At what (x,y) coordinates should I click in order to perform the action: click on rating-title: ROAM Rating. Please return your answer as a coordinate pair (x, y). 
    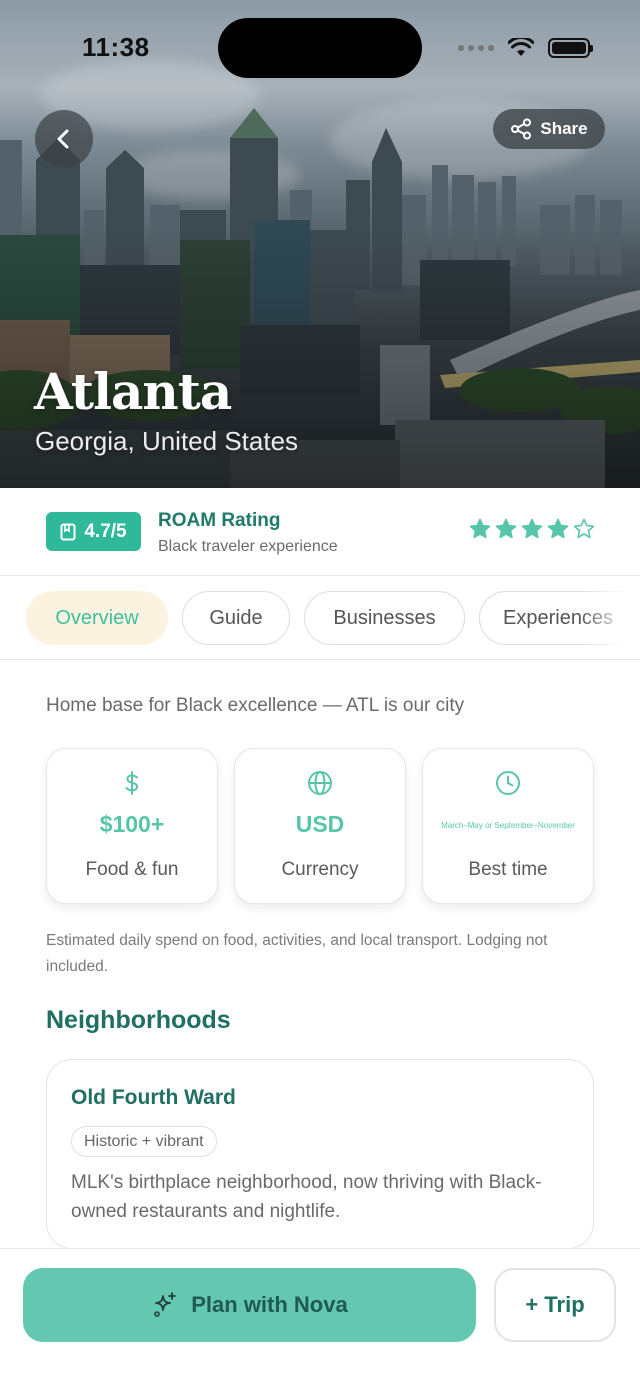
    Looking at the image, I should click on (219, 520).